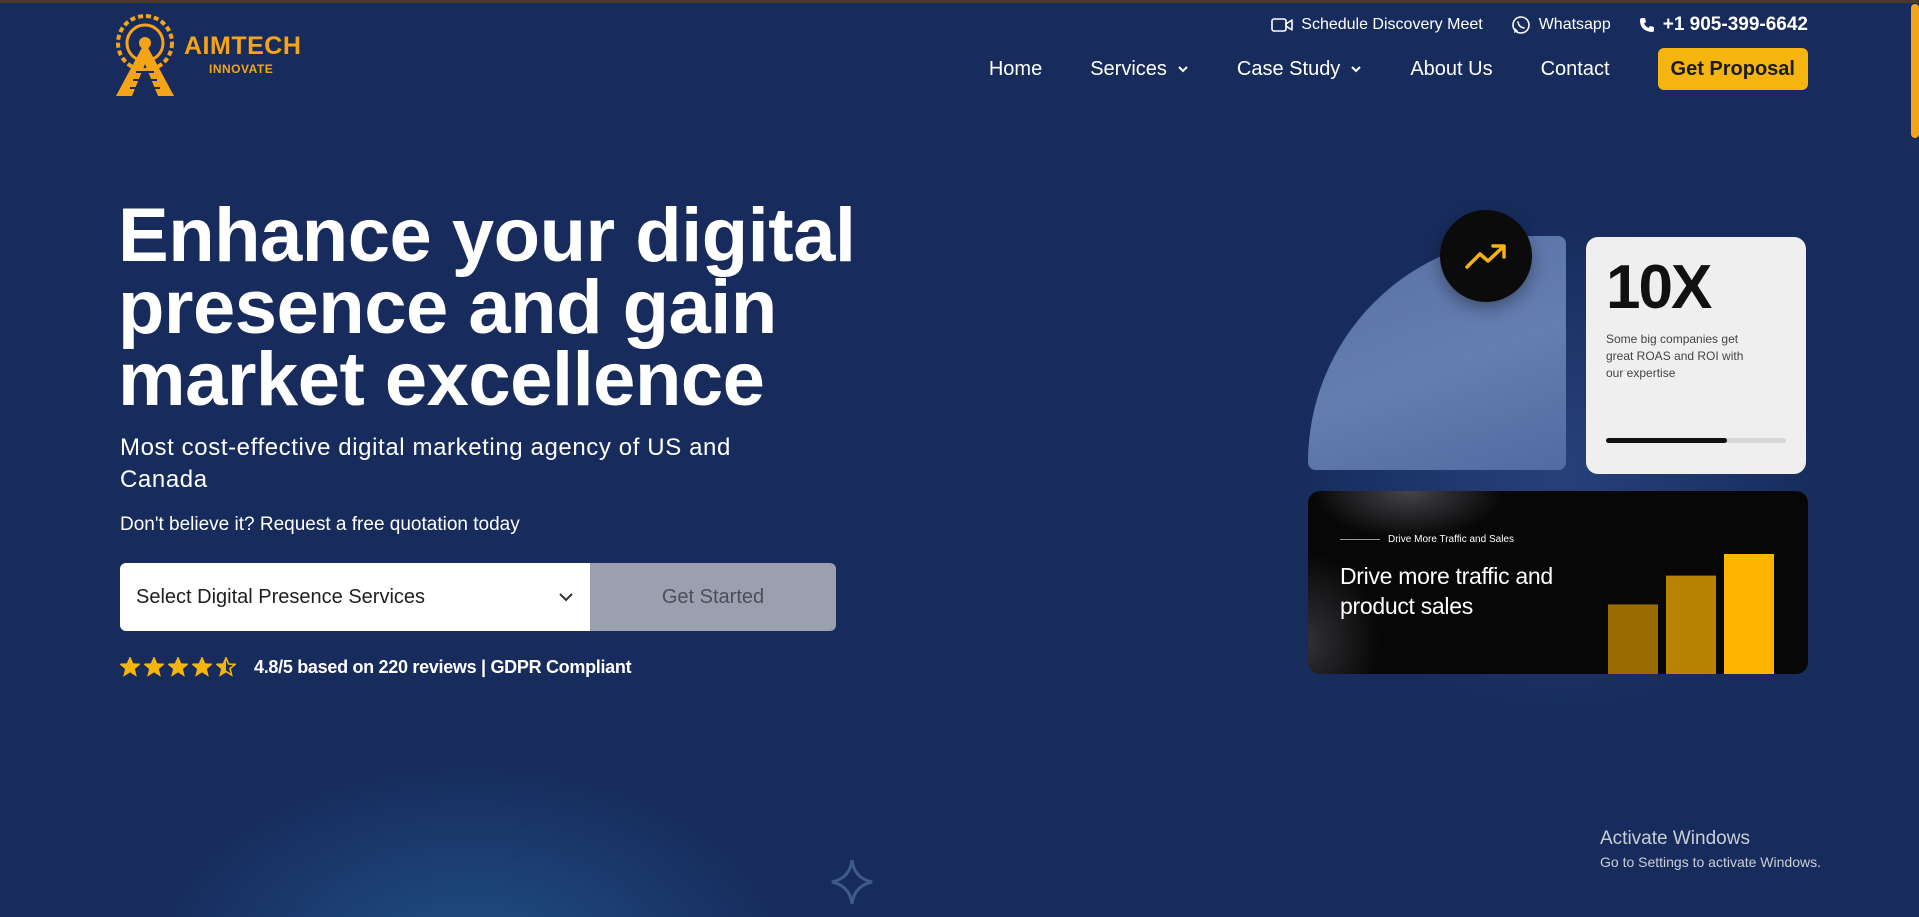 This screenshot has width=1919, height=917. I want to click on activate-title: Activate Windows, so click(1675, 838).